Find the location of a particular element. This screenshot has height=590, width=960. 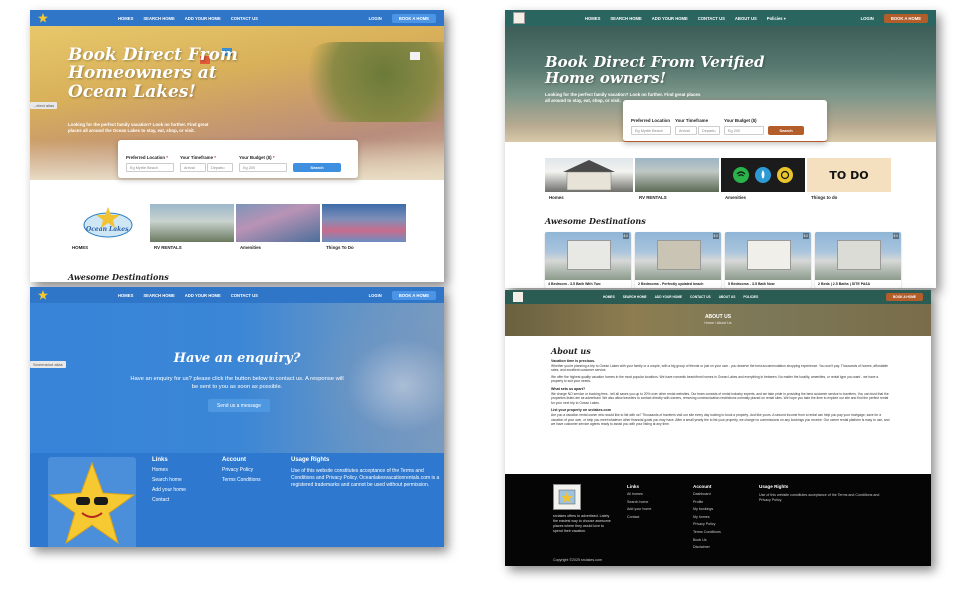

nav-policies: Policies ▾ is located at coordinates (776, 18).